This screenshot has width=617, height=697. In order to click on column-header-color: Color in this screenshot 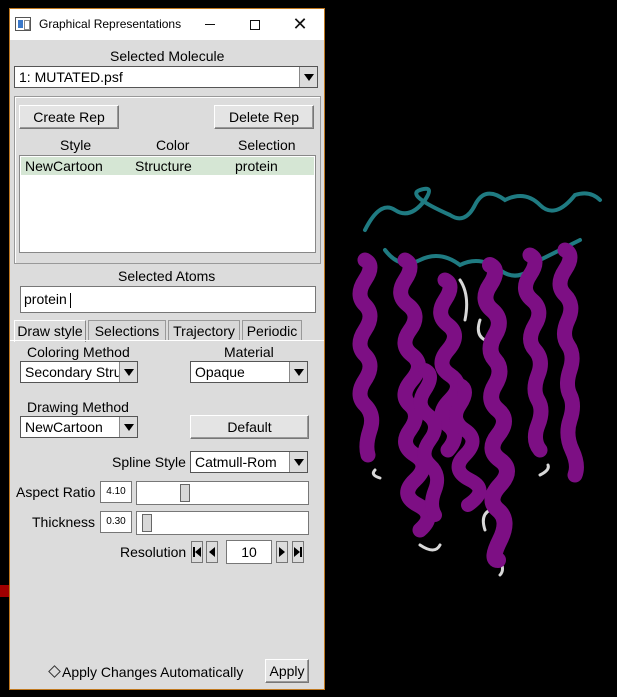, I will do `click(173, 145)`.